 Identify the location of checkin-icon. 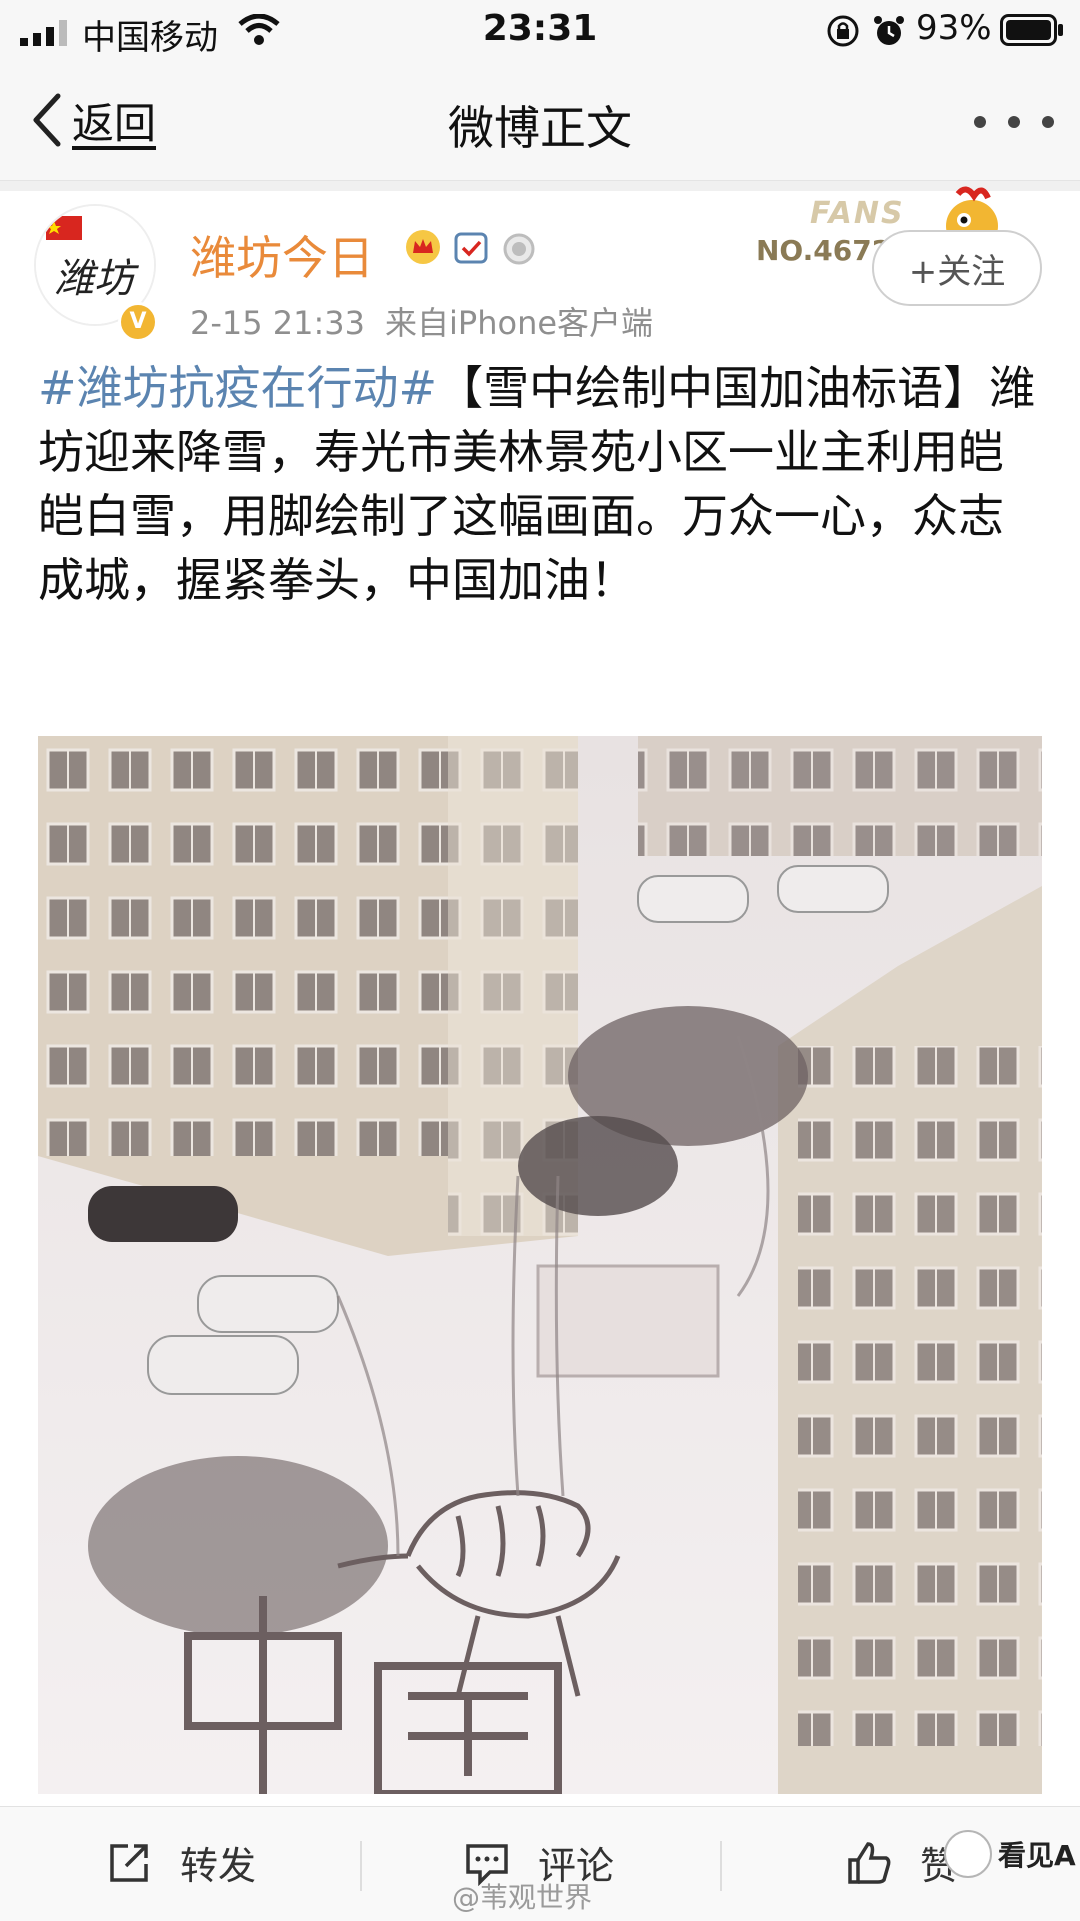
(471, 247).